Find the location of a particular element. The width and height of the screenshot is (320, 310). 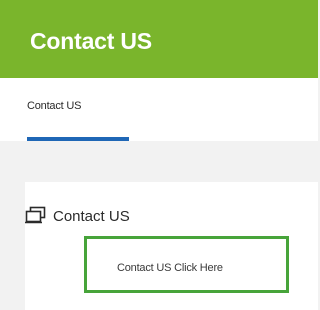

active-tab-indicator is located at coordinates (78, 139).